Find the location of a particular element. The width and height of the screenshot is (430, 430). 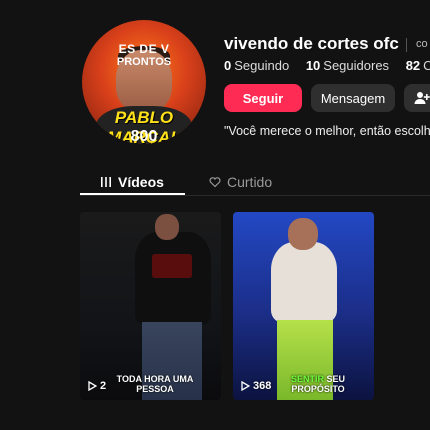

username-divider is located at coordinates (406, 45).